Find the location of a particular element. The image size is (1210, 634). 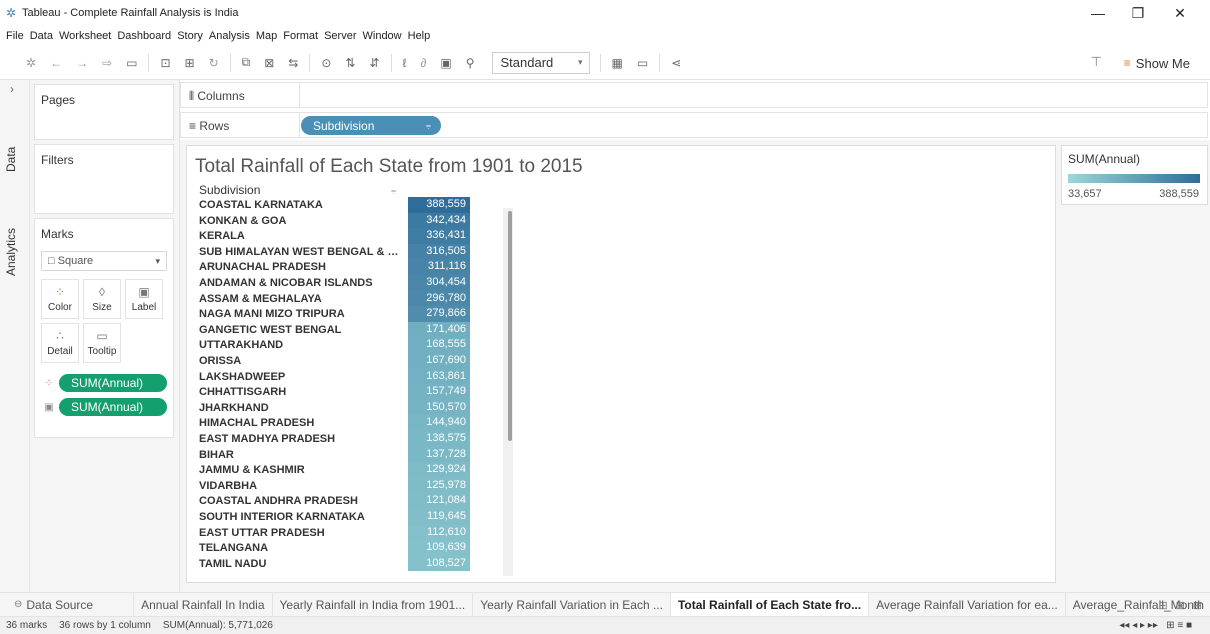

row-label: ANDAMAN & NICOBAR ISLANDS is located at coordinates (286, 283).